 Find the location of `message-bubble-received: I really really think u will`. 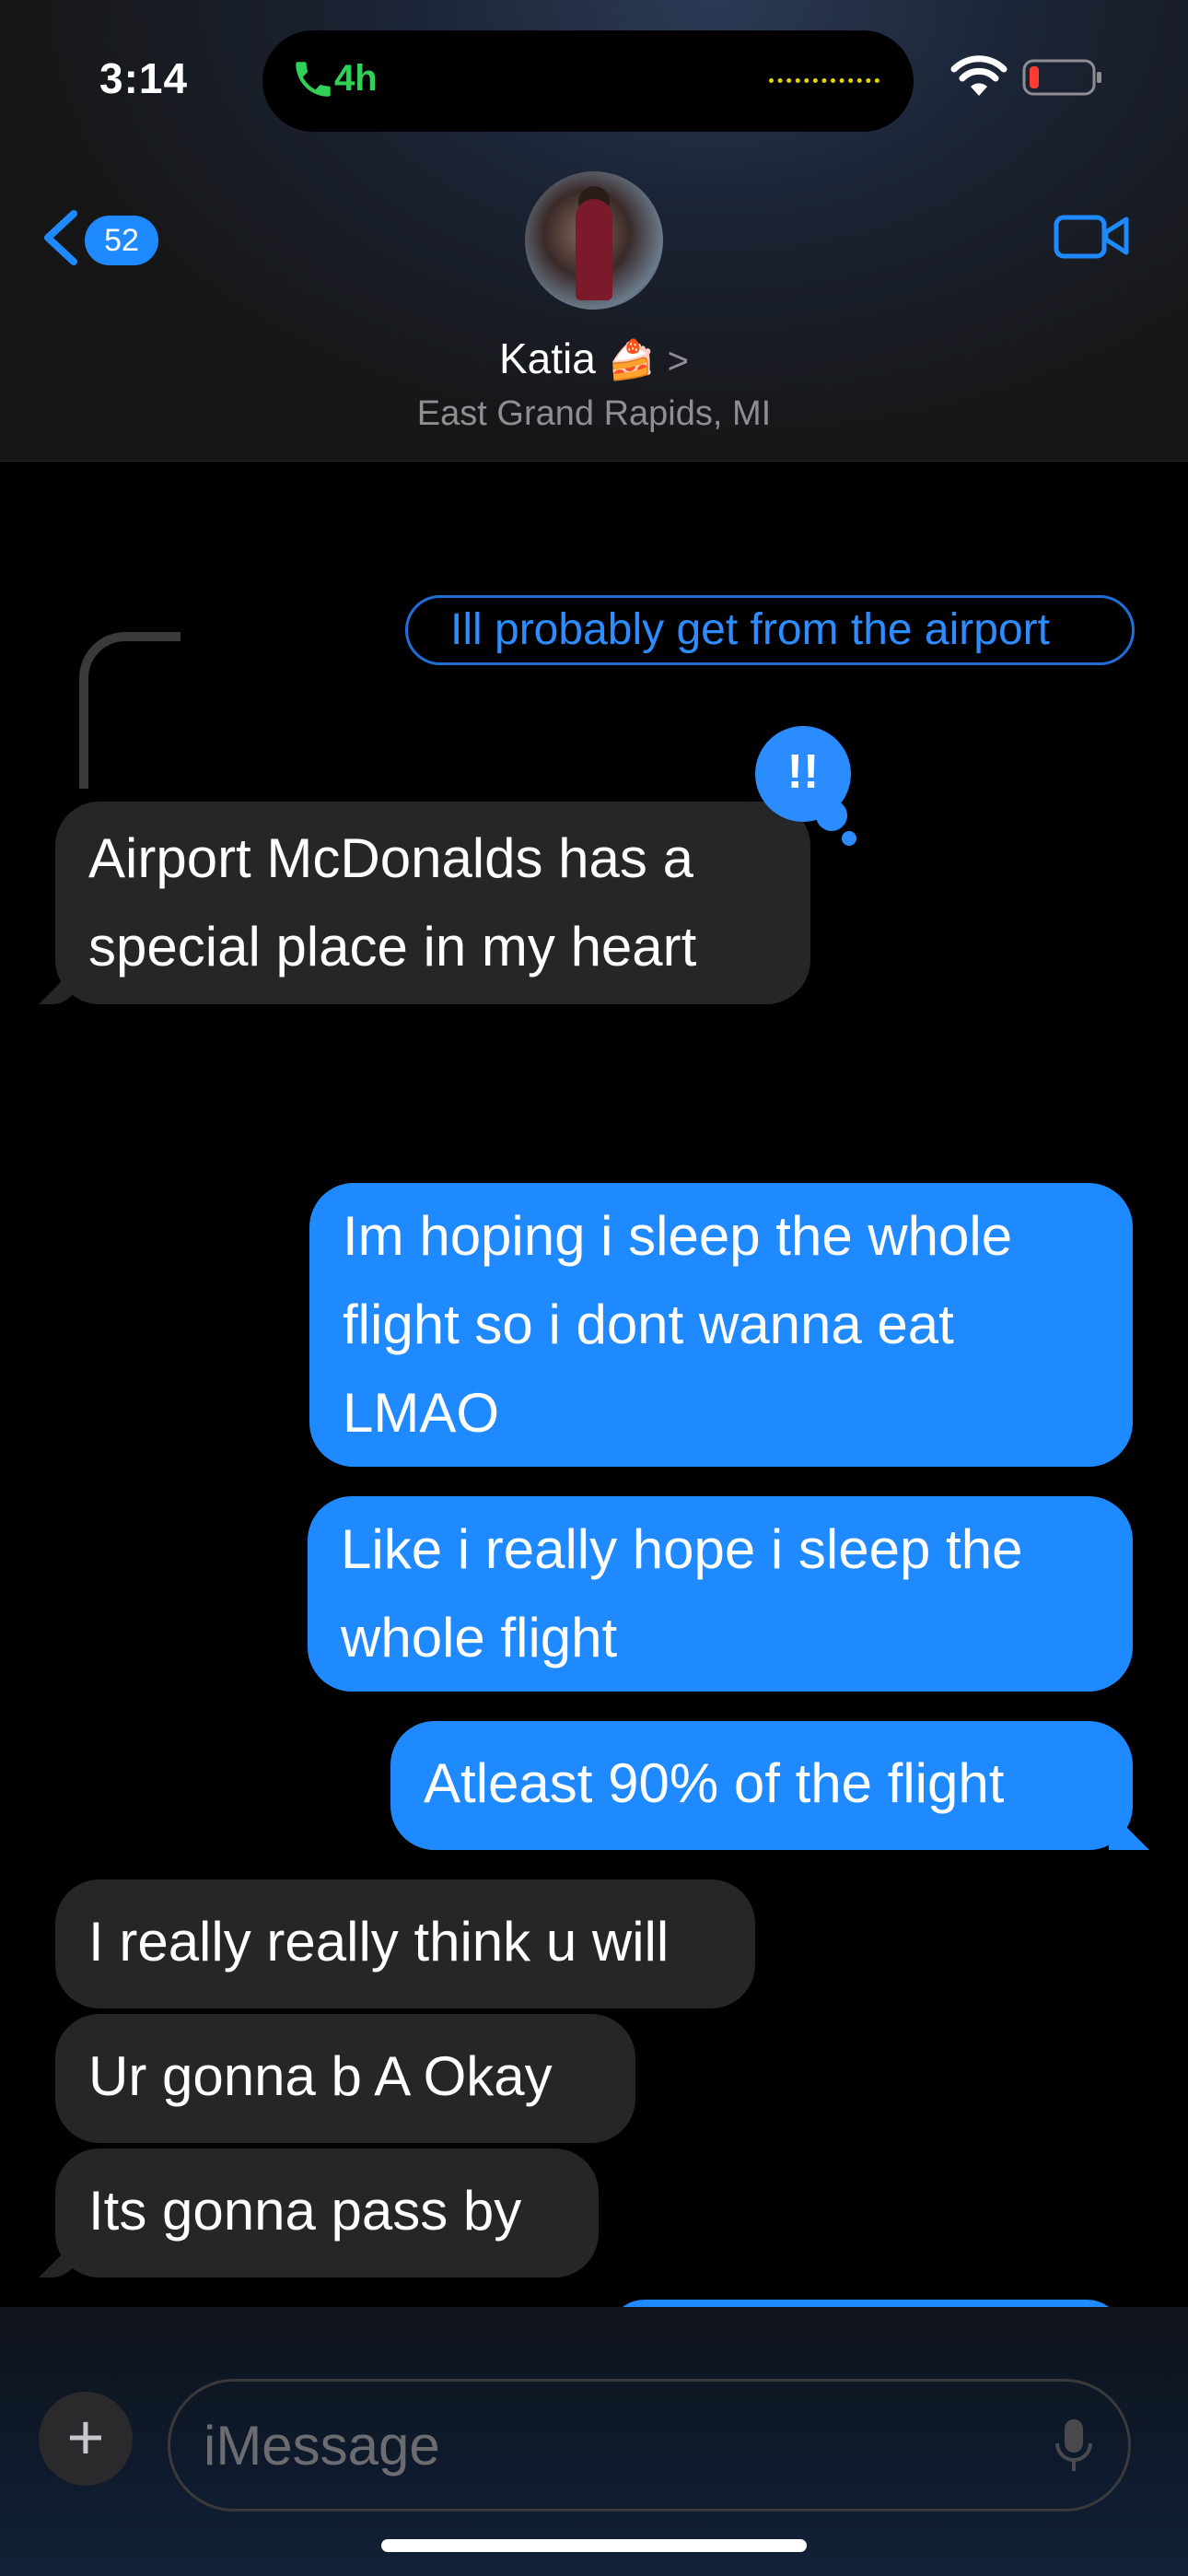

message-bubble-received: I really really think u will is located at coordinates (405, 1943).